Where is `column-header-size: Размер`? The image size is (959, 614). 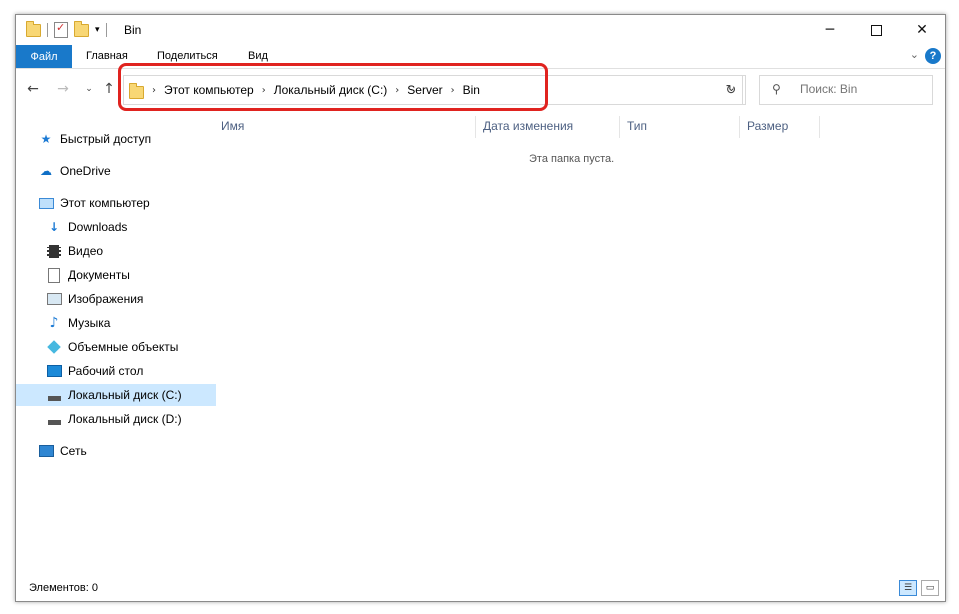 column-header-size: Размер is located at coordinates (767, 130).